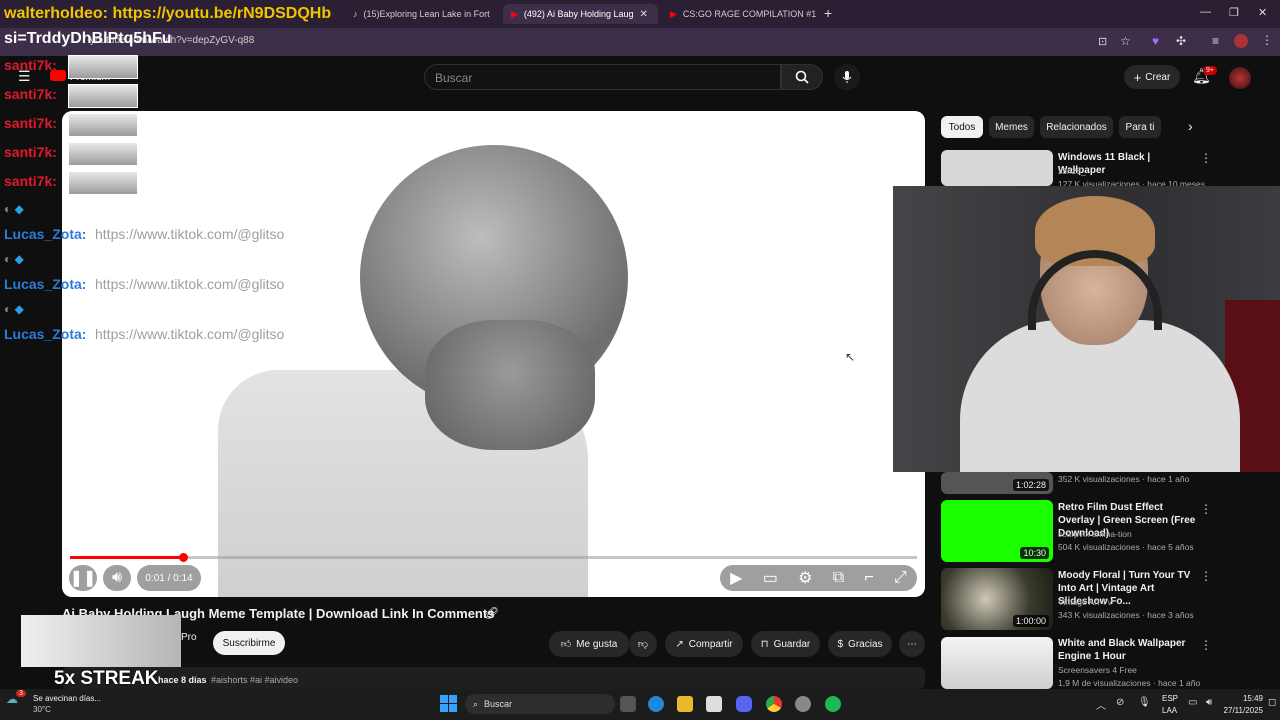 Image resolution: width=1280 pixels, height=720 pixels. Describe the element at coordinates (997, 531) in the screenshot. I see `rec-thumbnail: 10:30` at that location.